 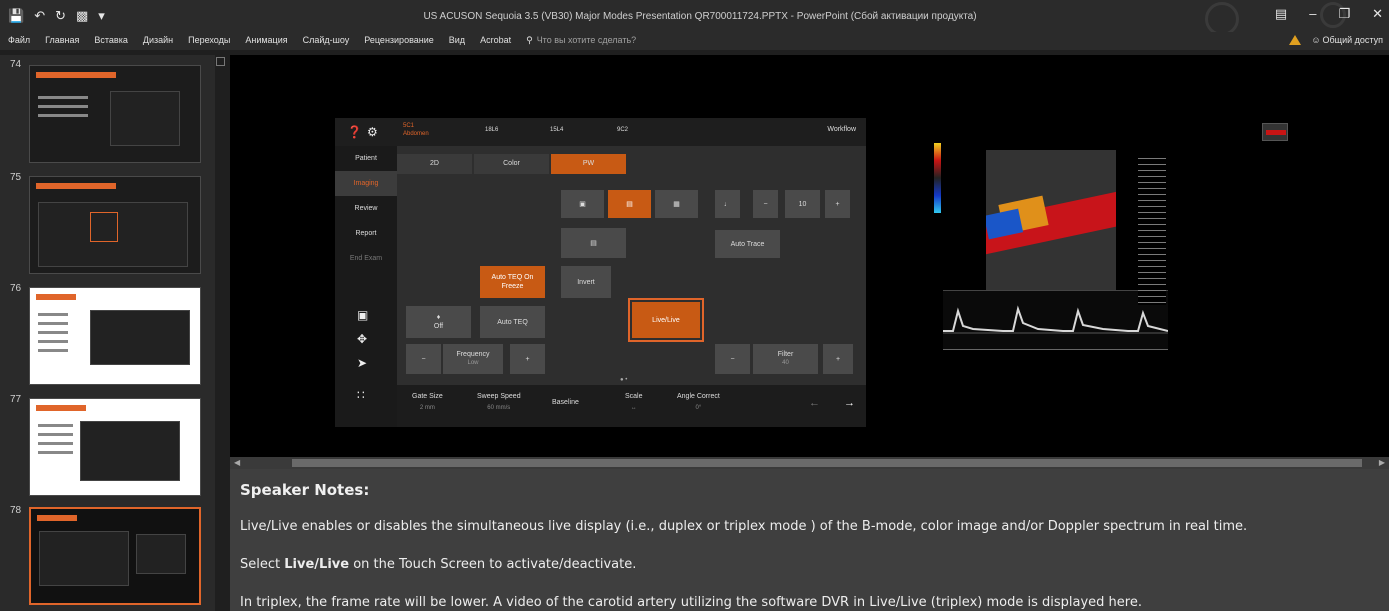 I want to click on pane-collapse-handle, so click(x=220, y=61).